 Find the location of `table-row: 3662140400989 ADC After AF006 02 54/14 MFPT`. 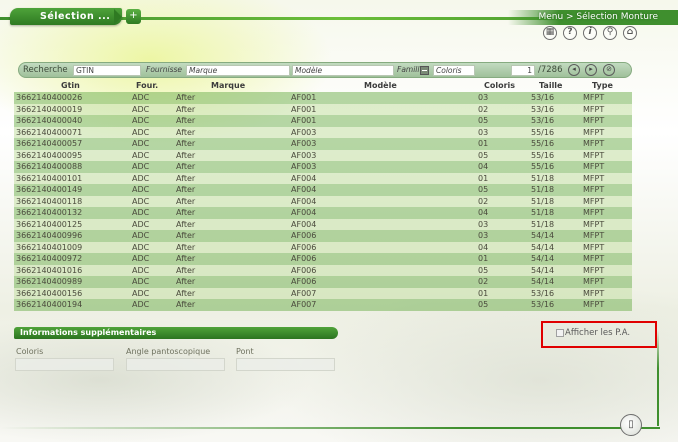

table-row: 3662140400989 ADC After AF006 02 54/14 MFPT is located at coordinates (323, 282).